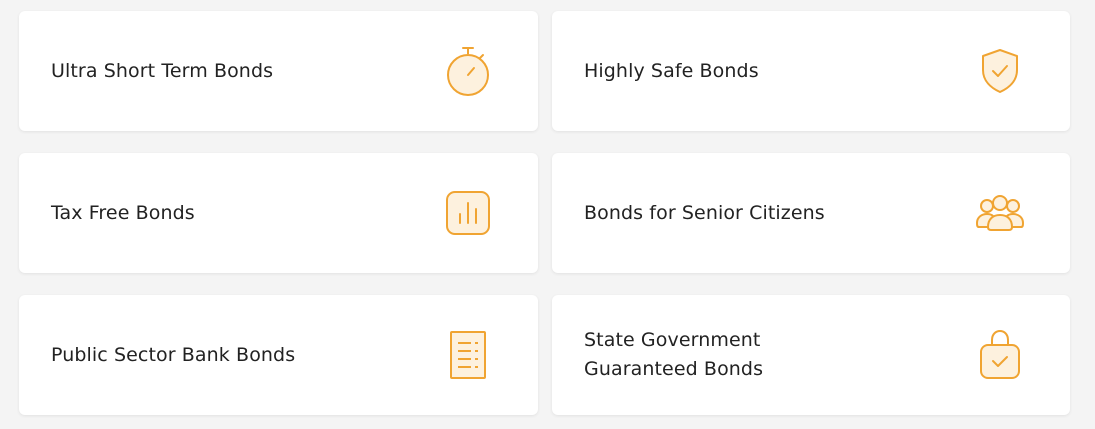  I want to click on card-label: Ultra Short Term Bonds, so click(162, 70).